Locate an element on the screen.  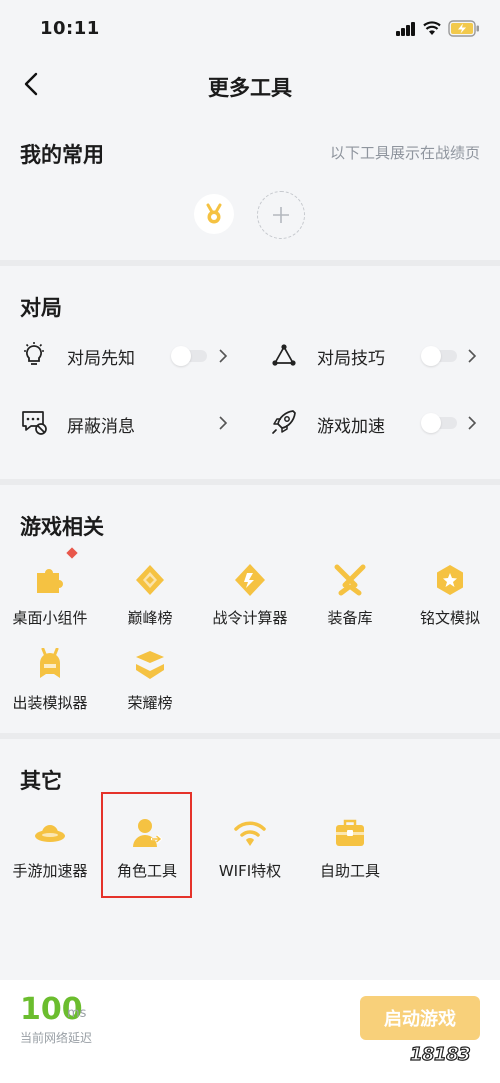
ping-unit: ms is located at coordinates (77, 1013).